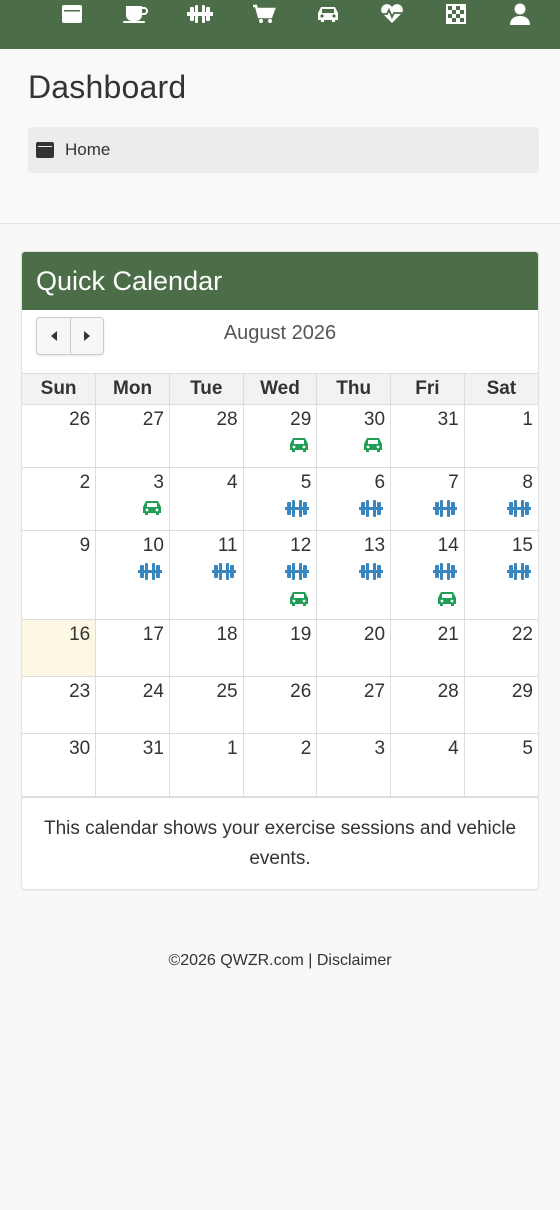 The width and height of the screenshot is (560, 1210). Describe the element at coordinates (263, 14) in the screenshot. I see `shopping-nav-button` at that location.